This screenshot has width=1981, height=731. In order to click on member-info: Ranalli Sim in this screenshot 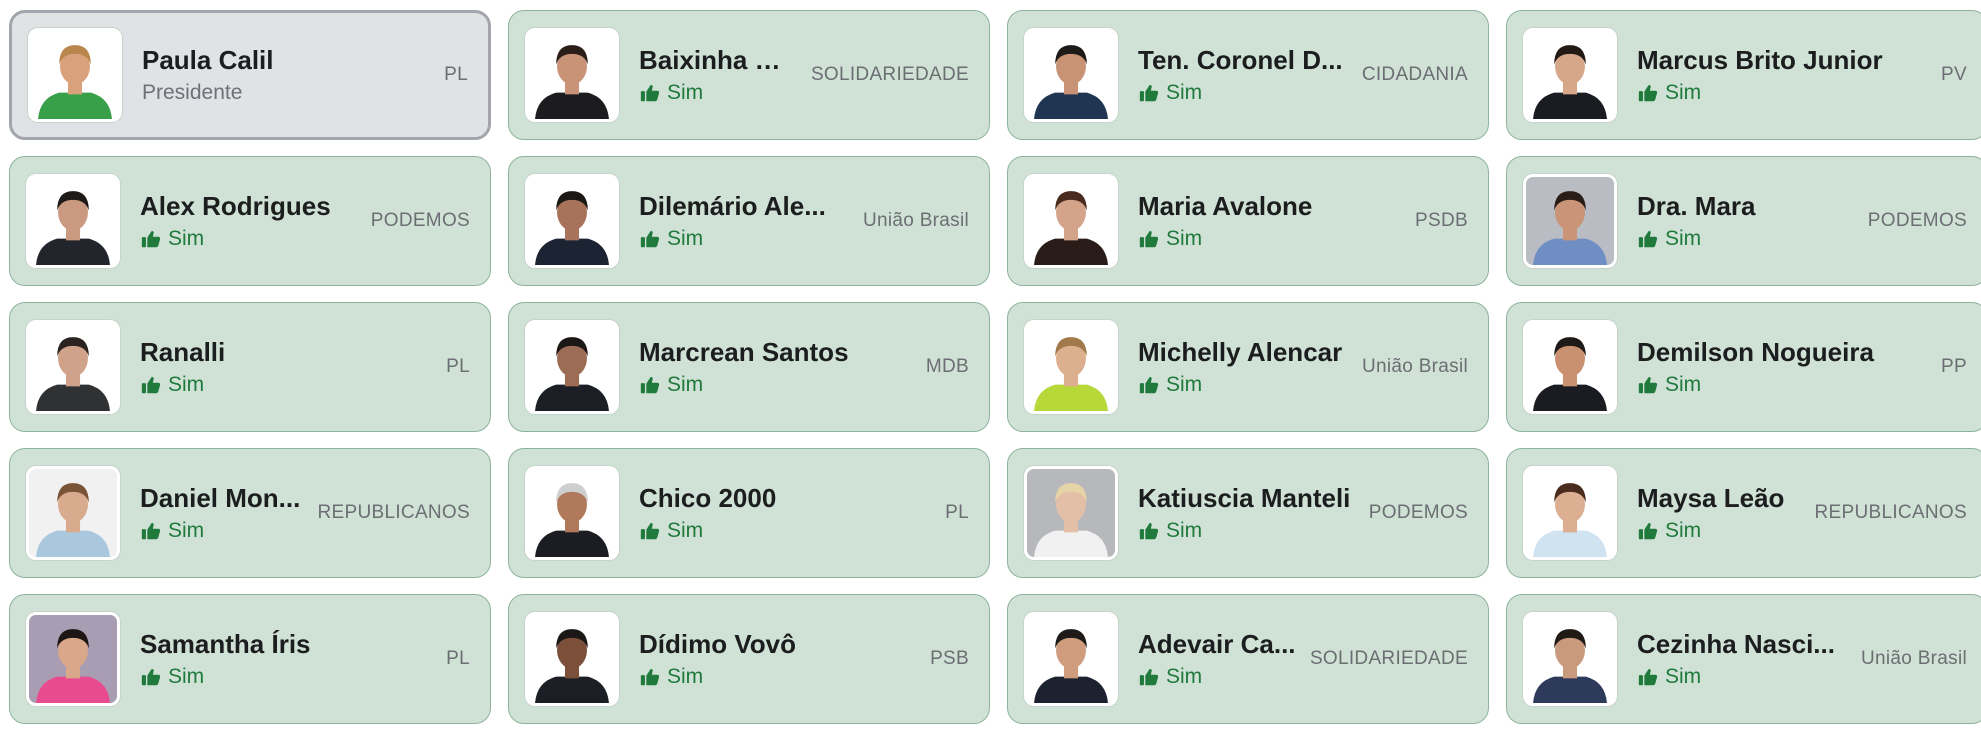, I will do `click(287, 367)`.